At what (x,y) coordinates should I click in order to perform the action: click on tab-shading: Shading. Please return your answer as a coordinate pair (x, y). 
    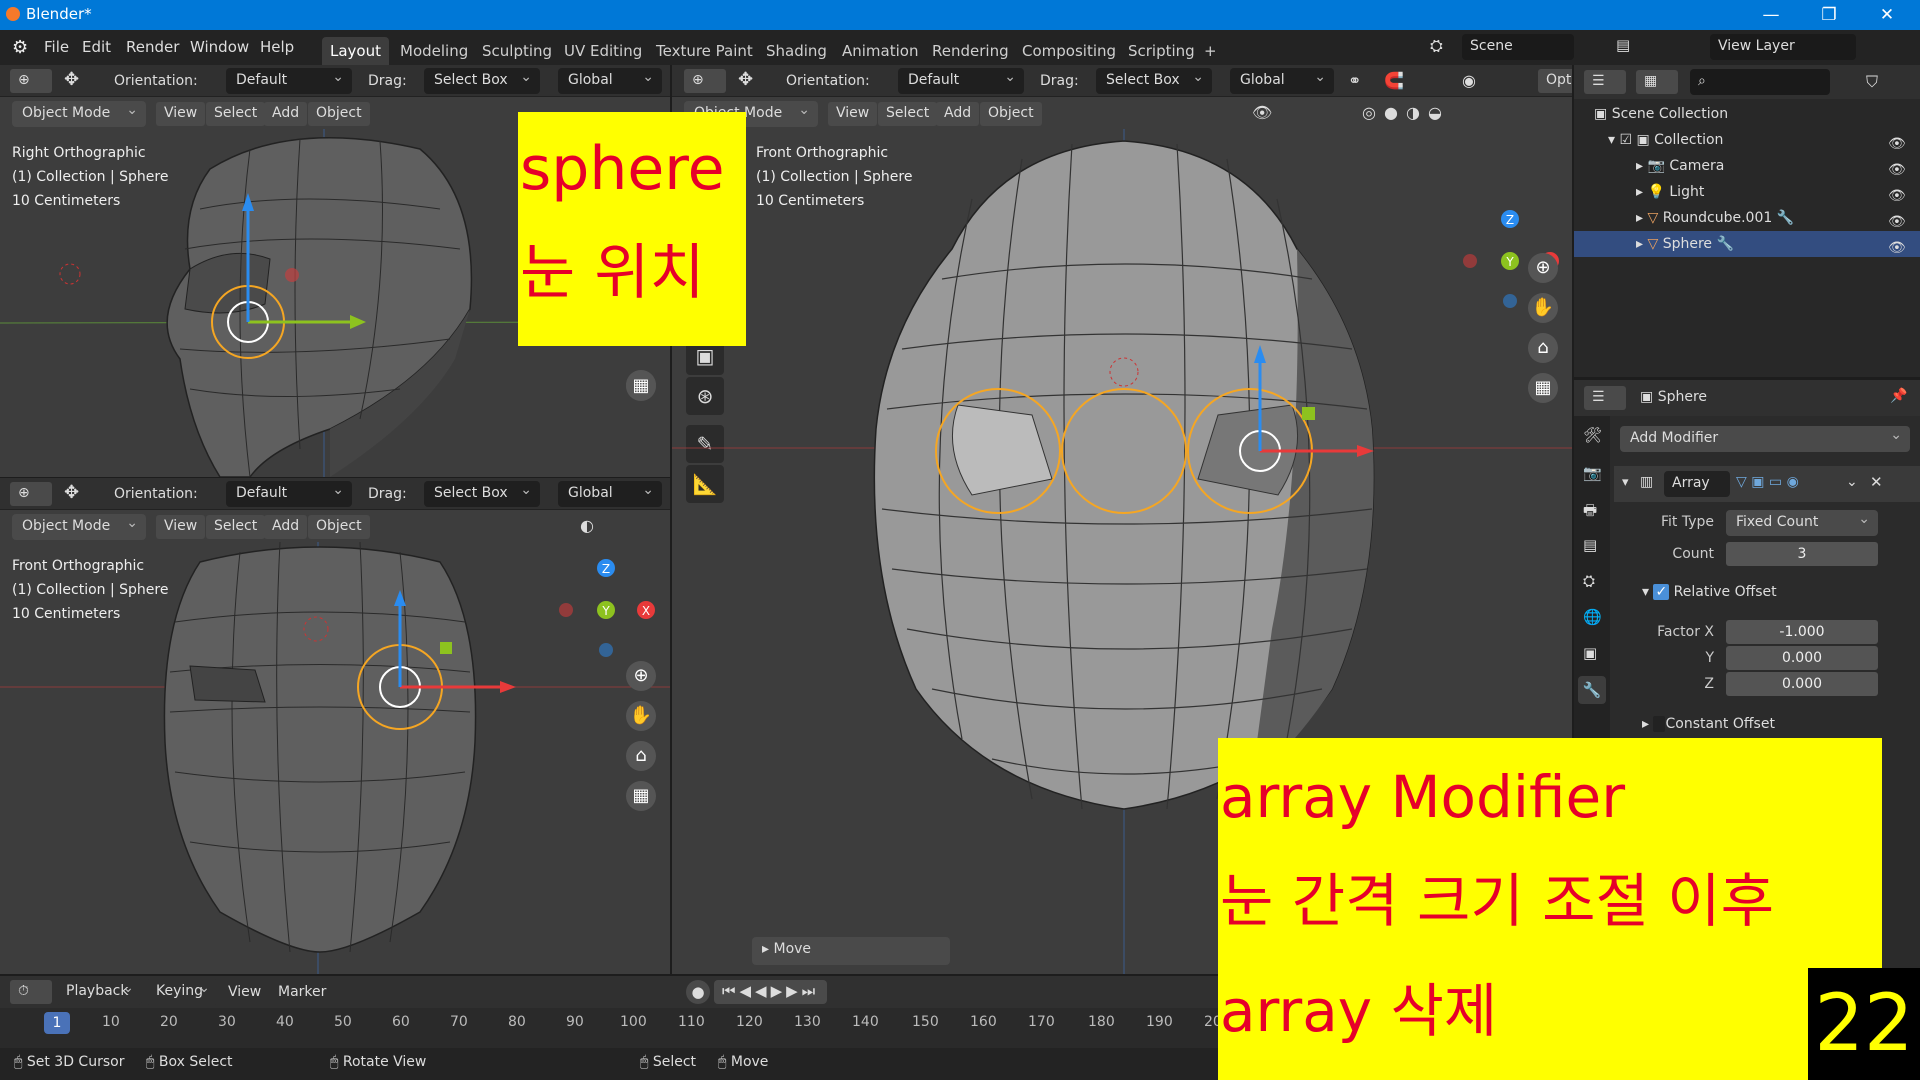
    Looking at the image, I should click on (796, 51).